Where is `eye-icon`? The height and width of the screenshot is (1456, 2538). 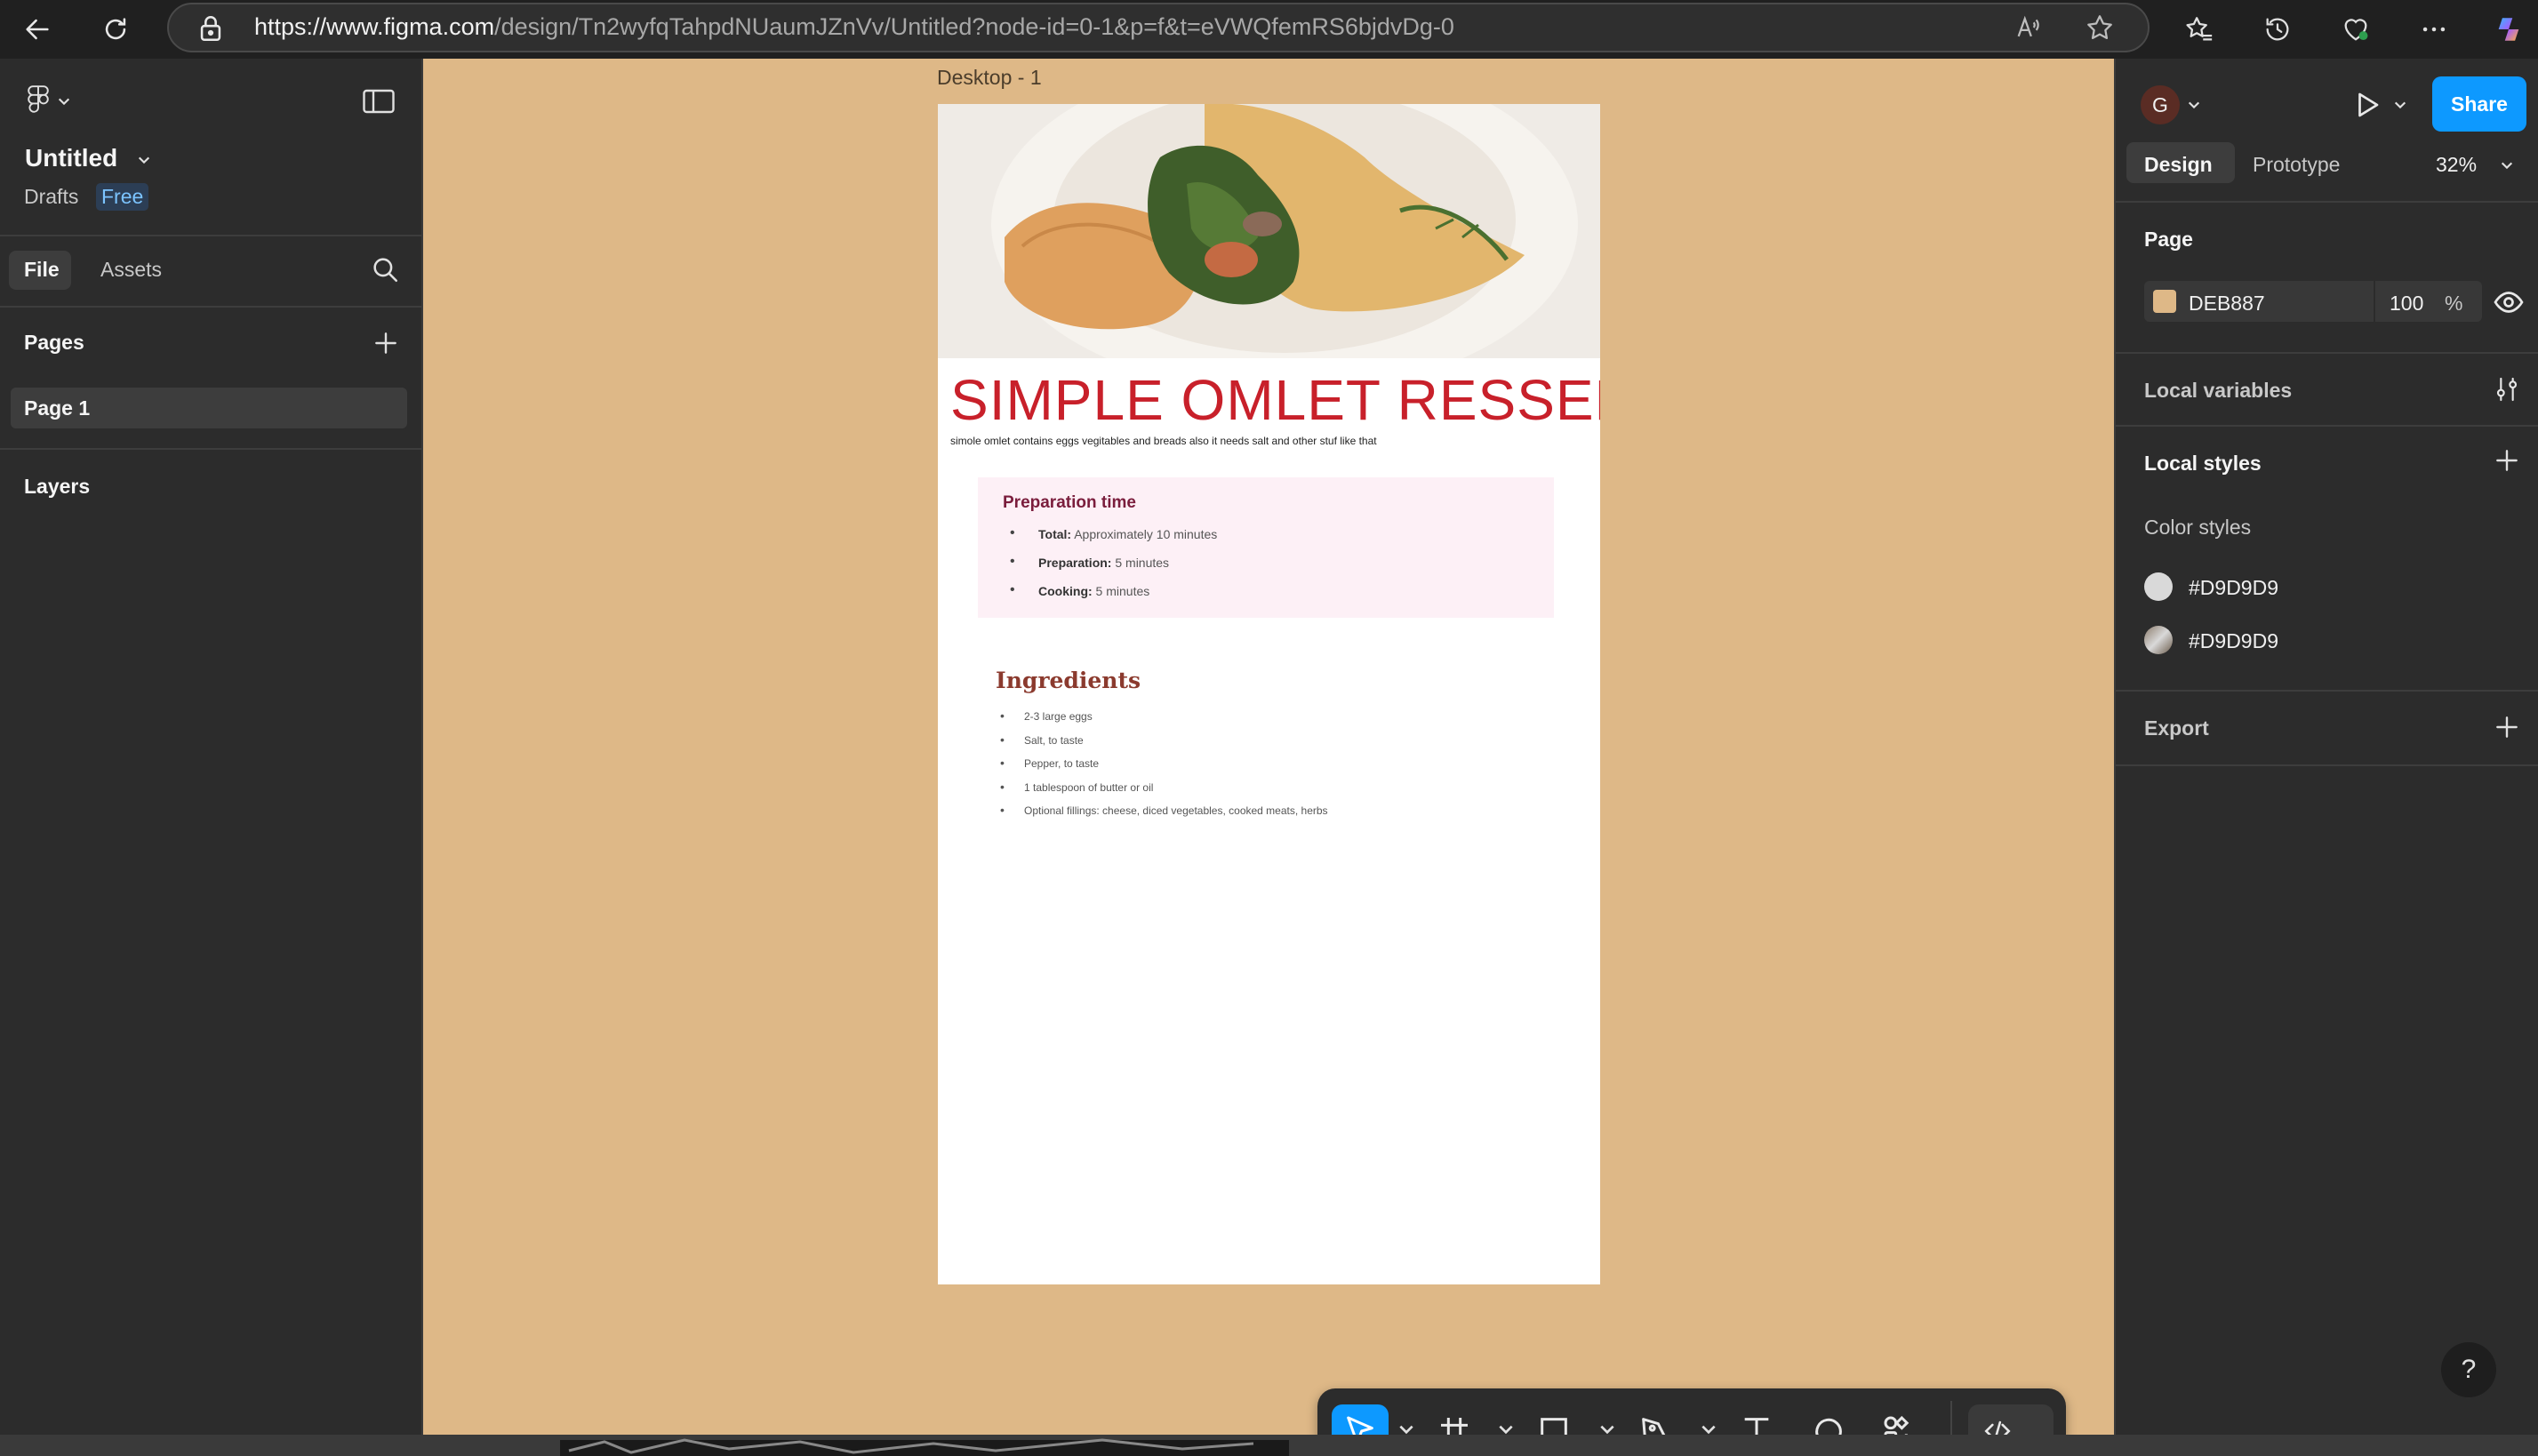
eye-icon is located at coordinates (2509, 302).